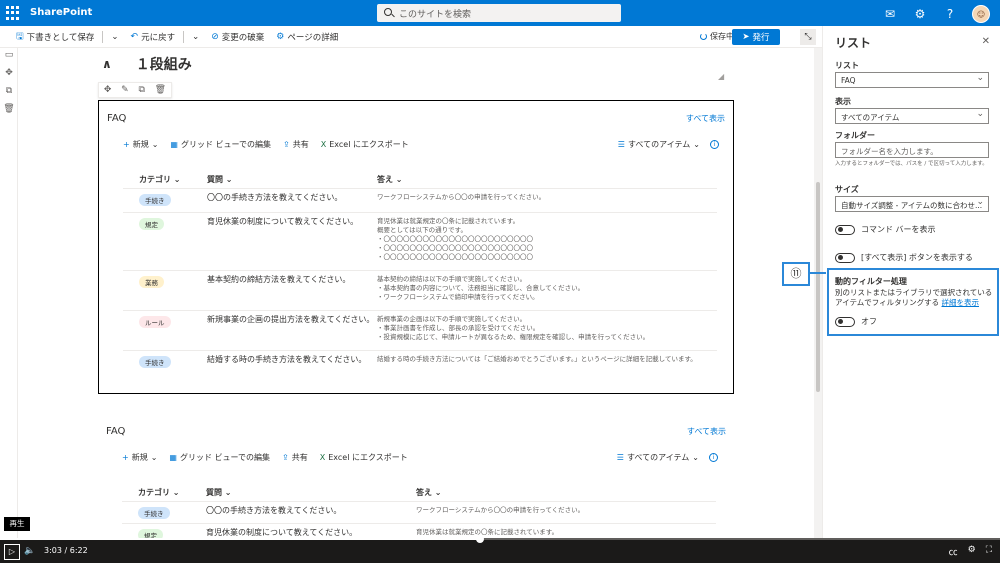  I want to click on megaphone-icon: ✉, so click(890, 14).